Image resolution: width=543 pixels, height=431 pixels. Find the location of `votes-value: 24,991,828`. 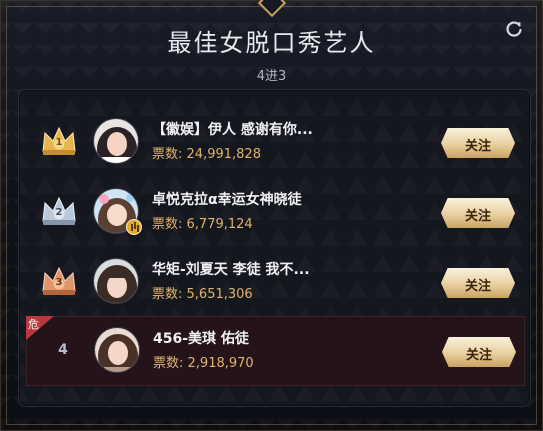

votes-value: 24,991,828 is located at coordinates (223, 154).